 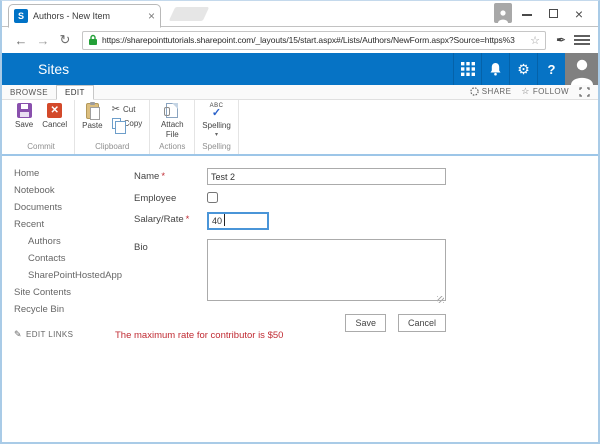 What do you see at coordinates (238, 221) in the screenshot?
I see `salary-field` at bounding box center [238, 221].